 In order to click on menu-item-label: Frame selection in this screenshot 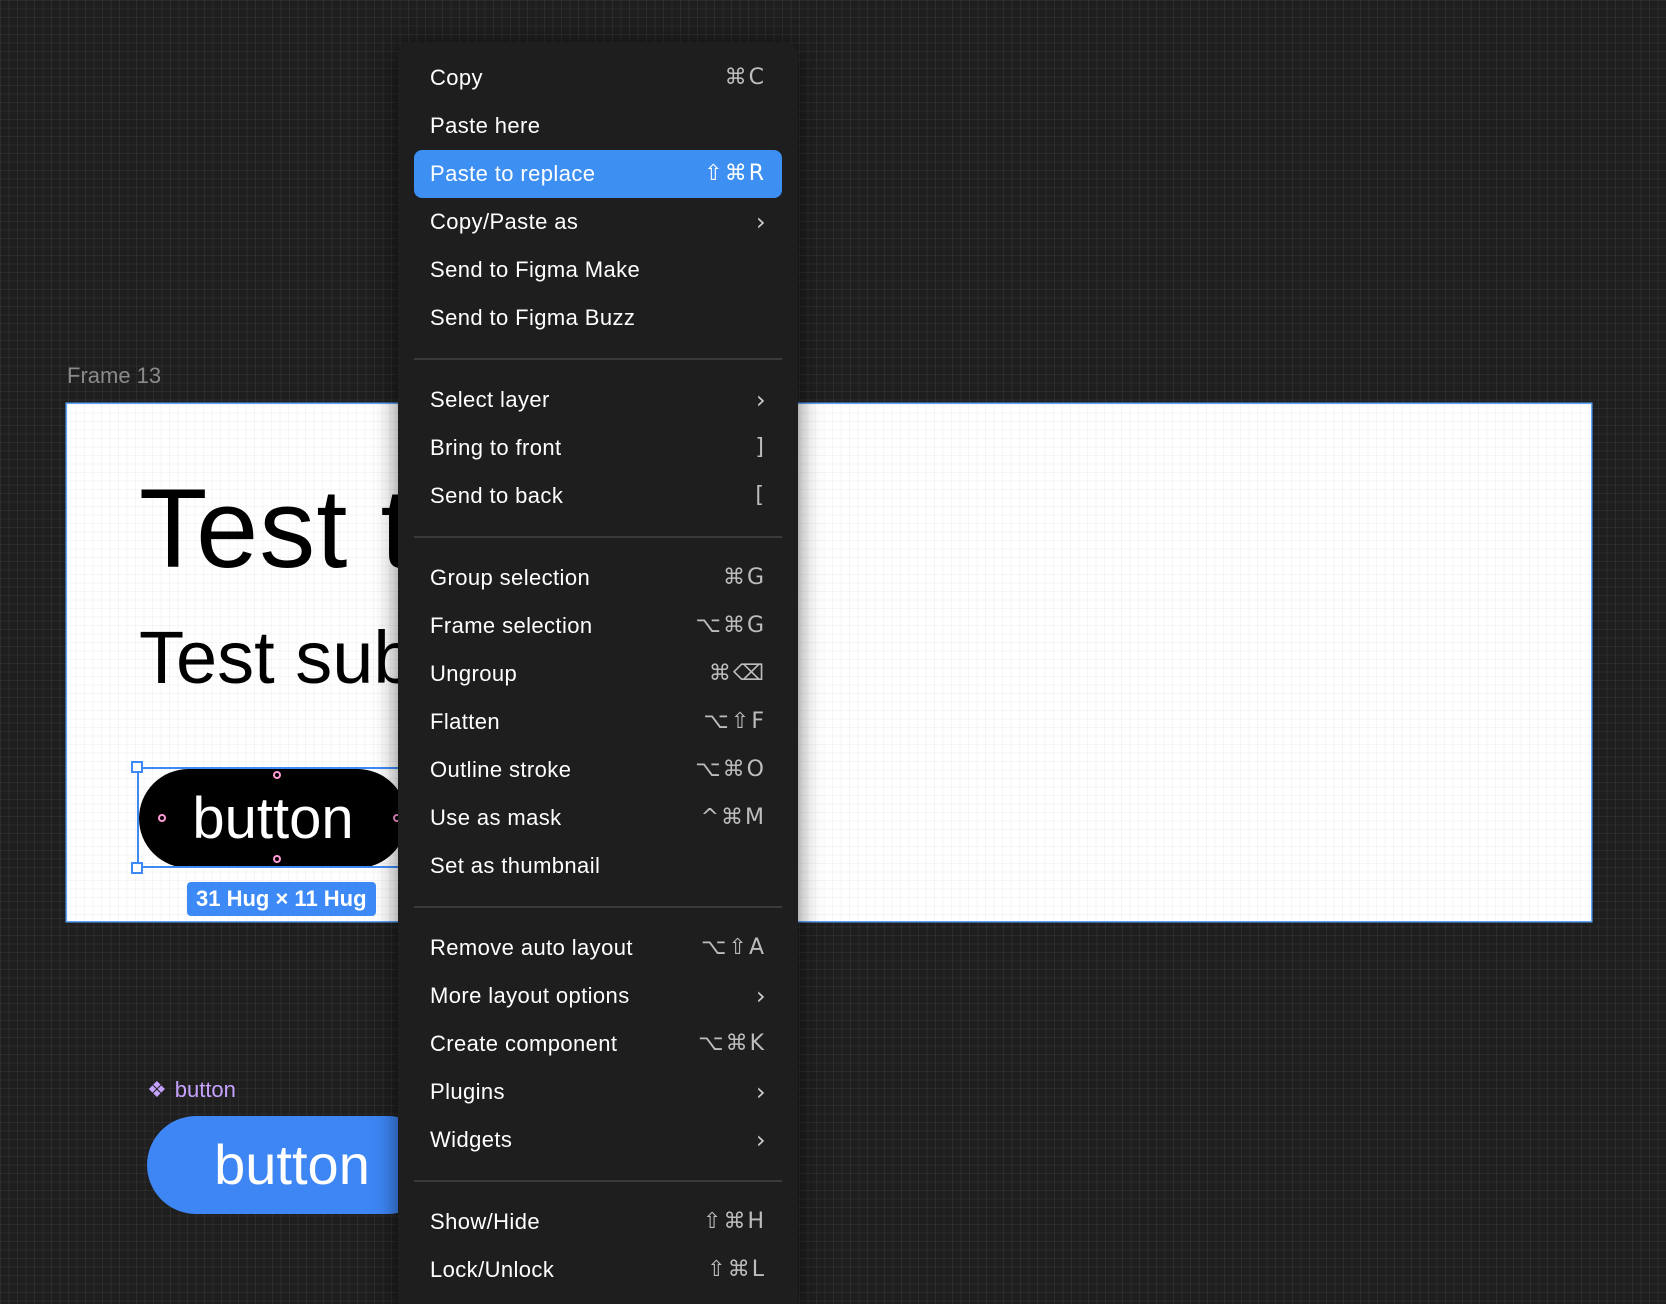, I will do `click(511, 625)`.